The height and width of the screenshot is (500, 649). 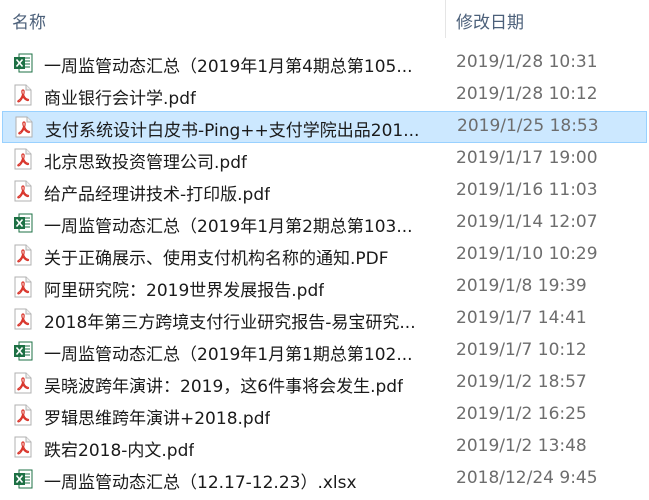 What do you see at coordinates (157, 416) in the screenshot?
I see `file-name: 罗辑思维跨年演讲+2018.pdf` at bounding box center [157, 416].